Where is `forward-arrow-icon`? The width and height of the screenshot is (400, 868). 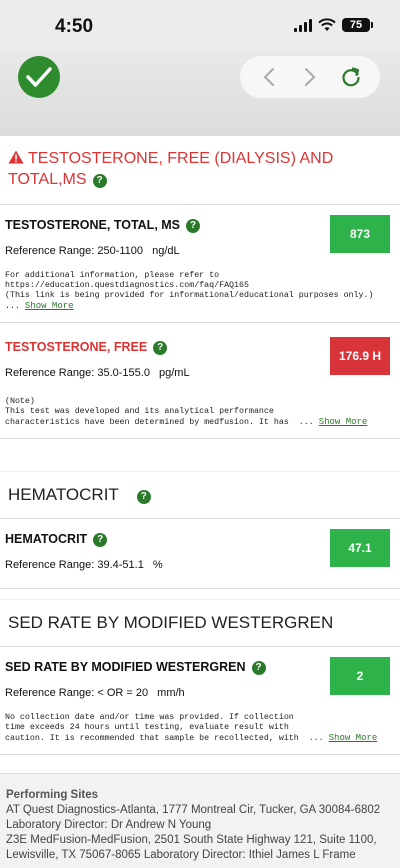
forward-arrow-icon is located at coordinates (310, 77).